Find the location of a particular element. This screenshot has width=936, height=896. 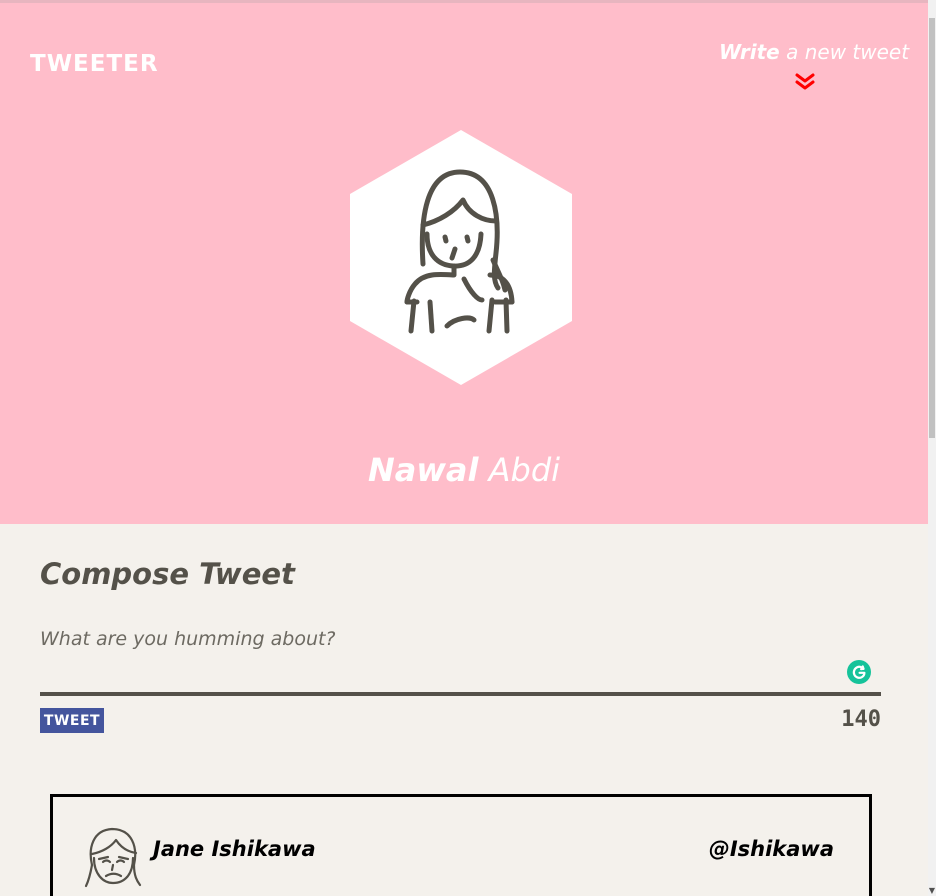

tweet-card: Jane Ishikawa @Ishikawa is located at coordinates (461, 845).